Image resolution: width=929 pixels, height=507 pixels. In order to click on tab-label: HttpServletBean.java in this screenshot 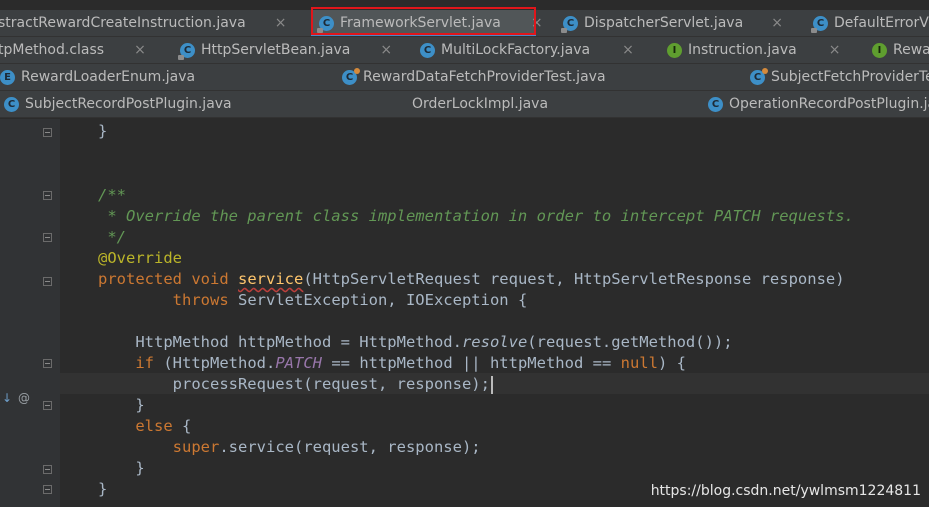, I will do `click(276, 50)`.